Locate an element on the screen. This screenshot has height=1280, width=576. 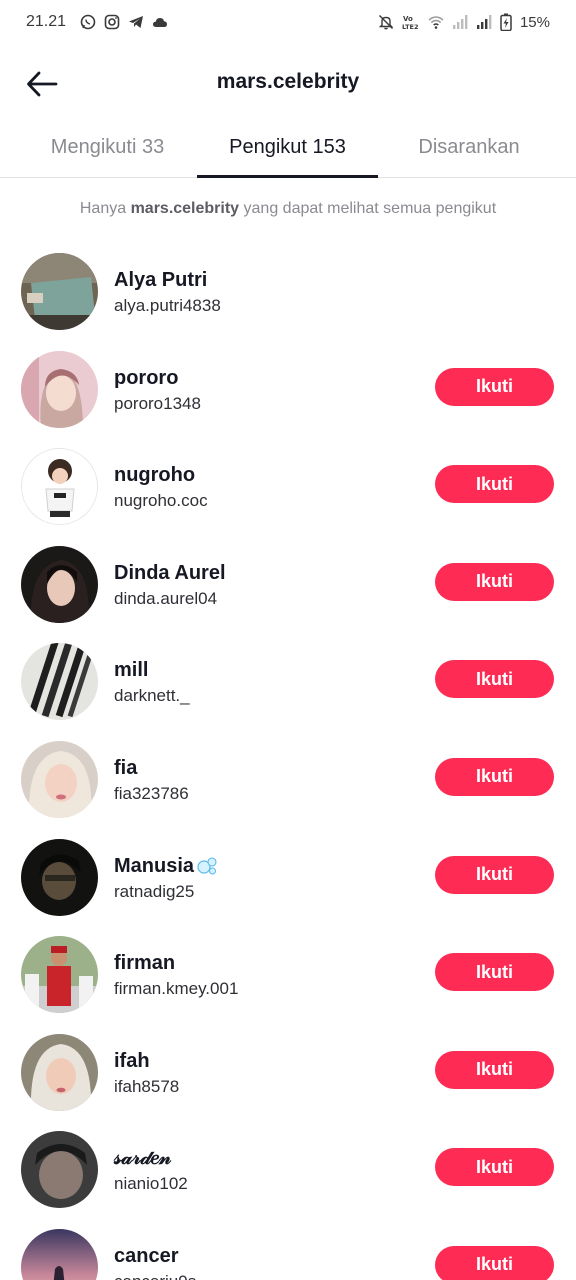
follower-name: pororo is located at coordinates (146, 377).